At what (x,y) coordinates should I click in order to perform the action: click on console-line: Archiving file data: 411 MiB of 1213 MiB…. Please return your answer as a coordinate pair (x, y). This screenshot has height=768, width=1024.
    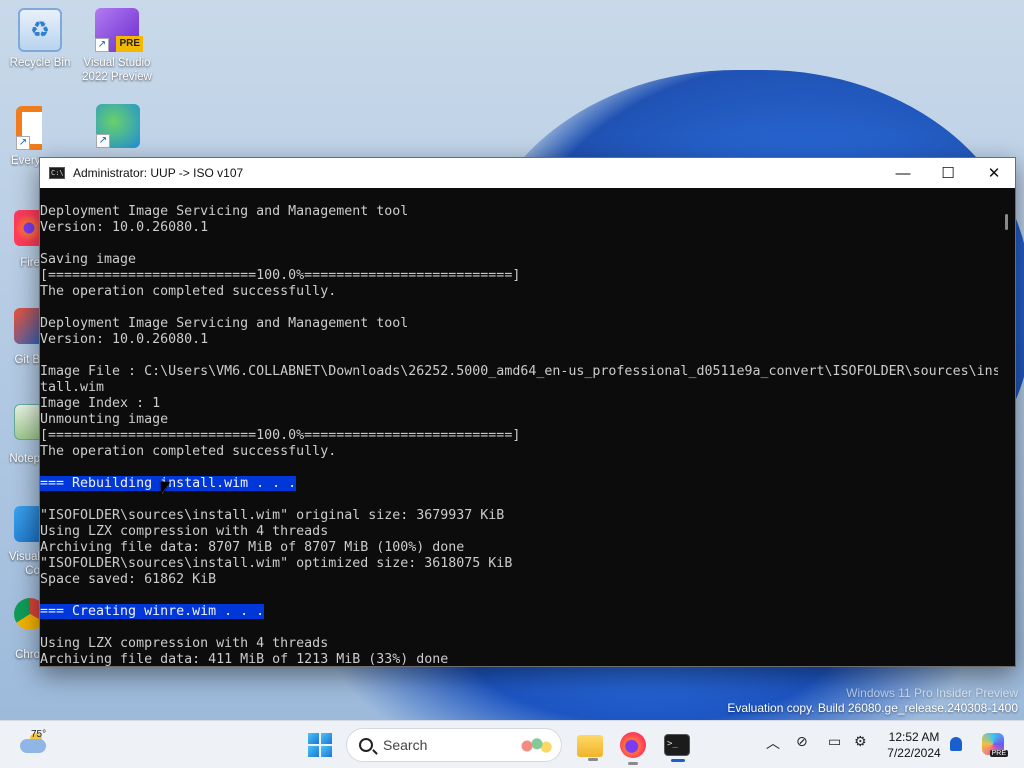
    Looking at the image, I should click on (244, 659).